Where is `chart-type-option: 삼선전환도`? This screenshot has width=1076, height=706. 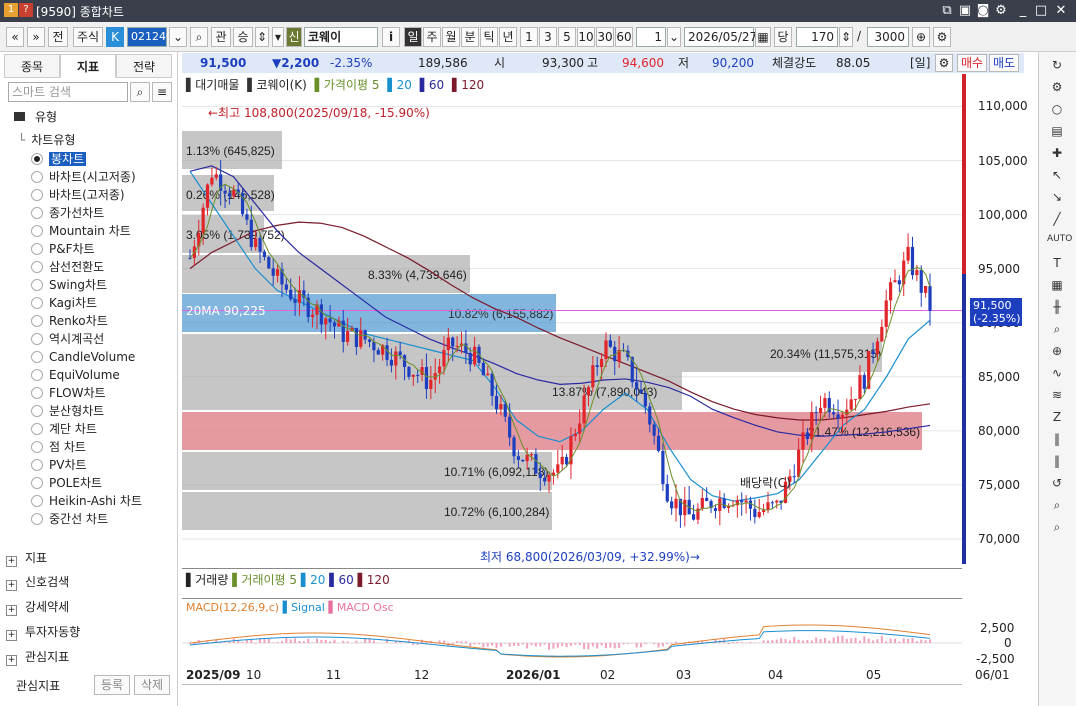 chart-type-option: 삼선전환도 is located at coordinates (67, 267).